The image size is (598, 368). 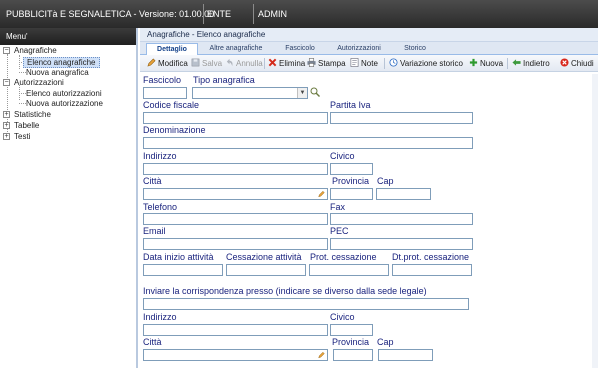 I want to click on corrispondenza-field, so click(x=306, y=306).